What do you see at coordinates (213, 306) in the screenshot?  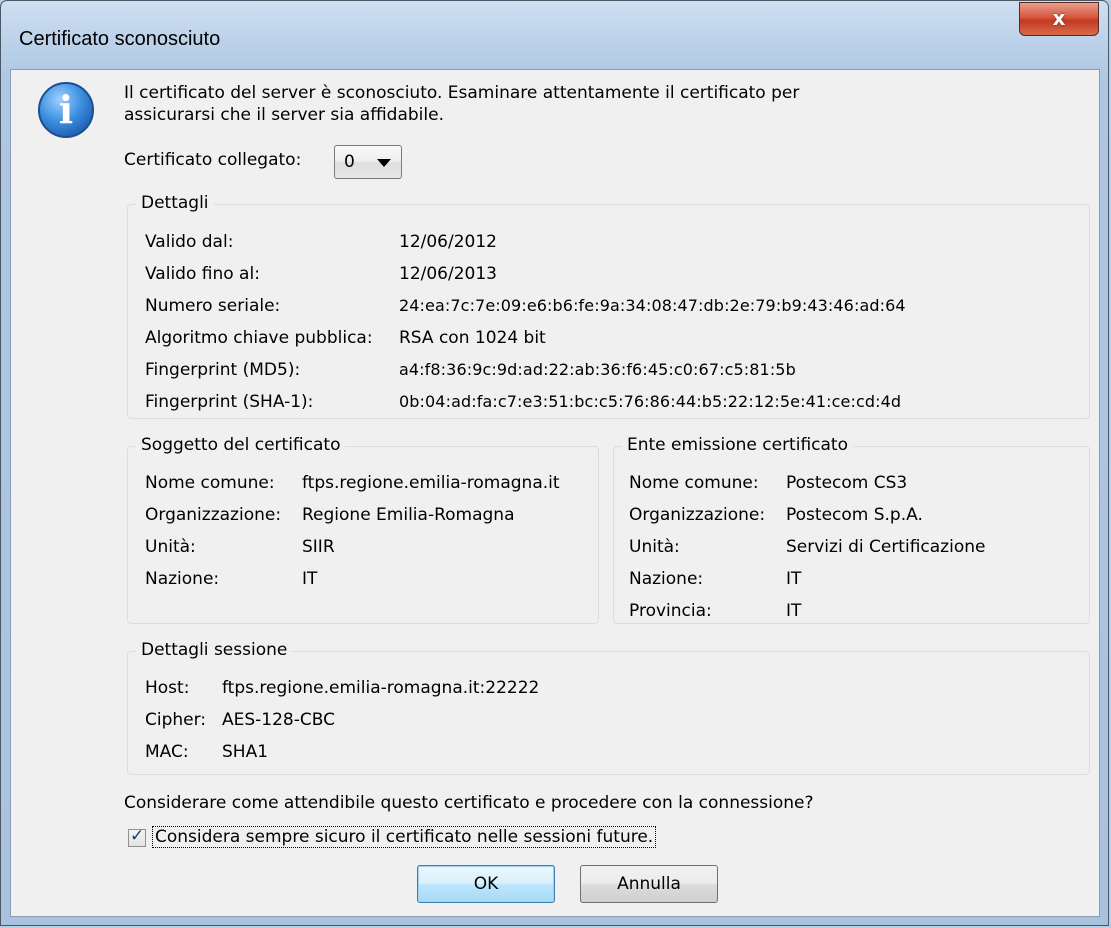 I see `details-label-serial: Numero seriale:` at bounding box center [213, 306].